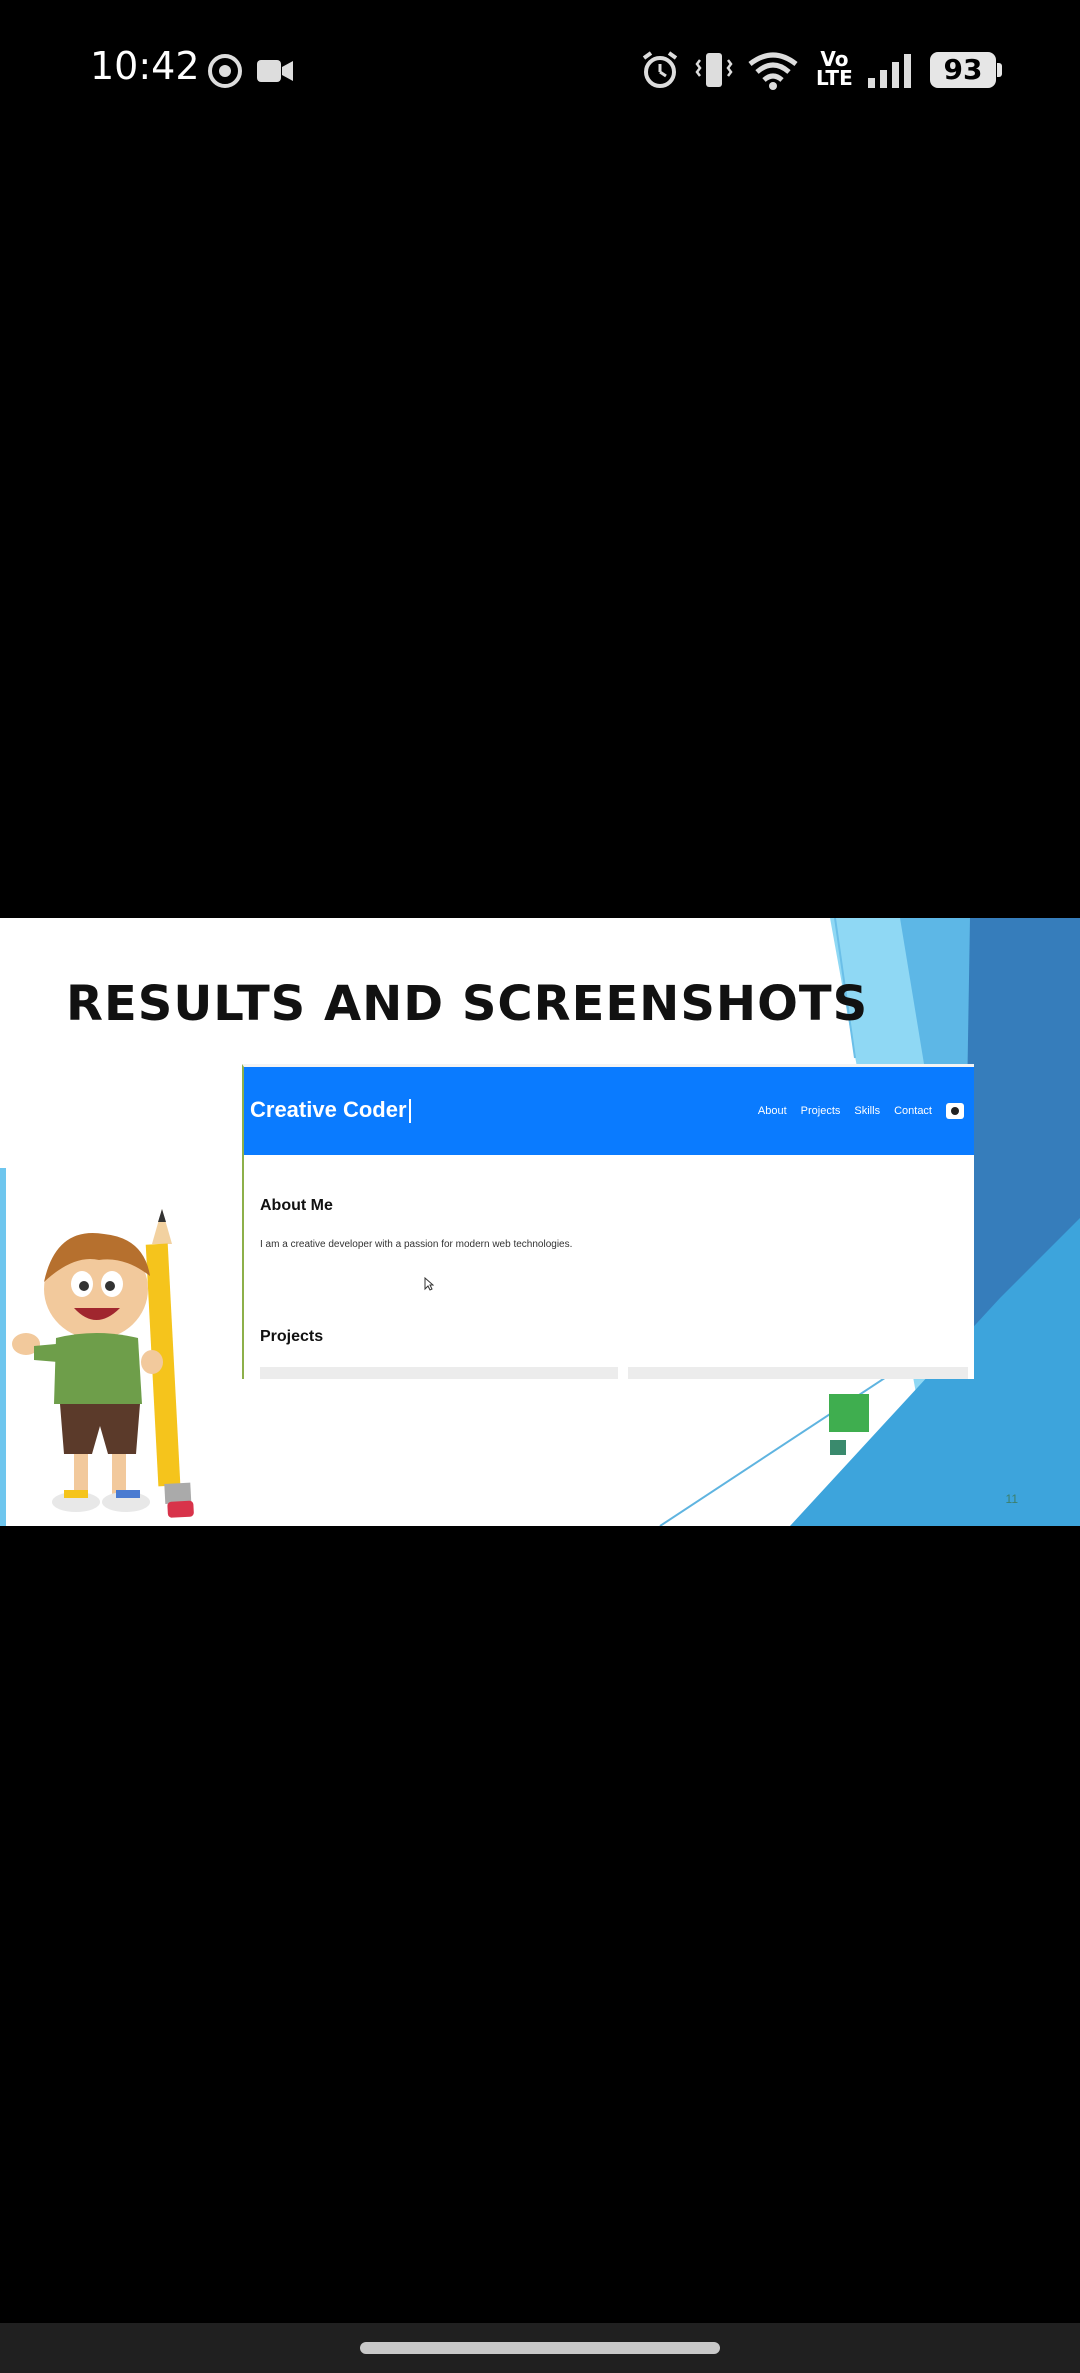 Image resolution: width=1080 pixels, height=2373 pixels. Describe the element at coordinates (955, 1111) in the screenshot. I see `theme-toggle-icon` at that location.